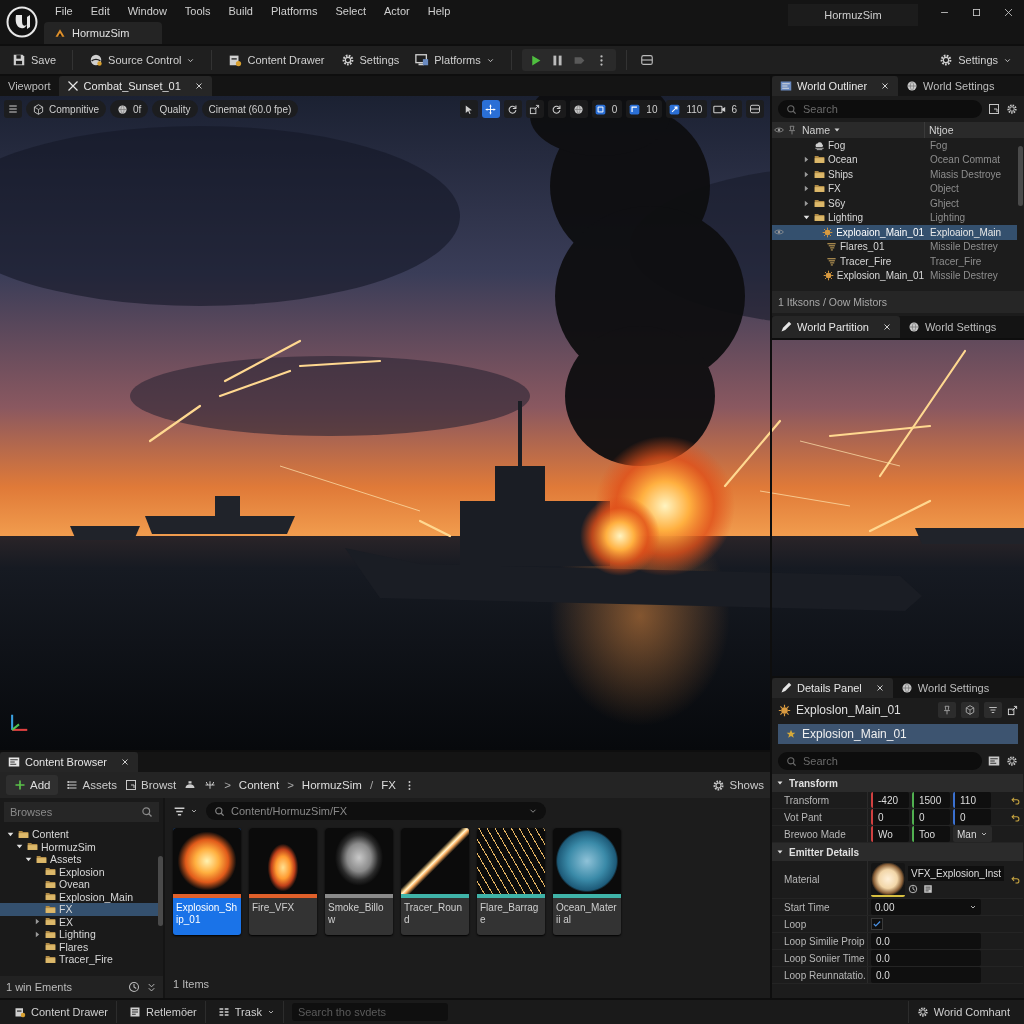 The height and width of the screenshot is (1024, 1024). Describe the element at coordinates (931, 800) in the screenshot. I see `number-field: 1500` at that location.